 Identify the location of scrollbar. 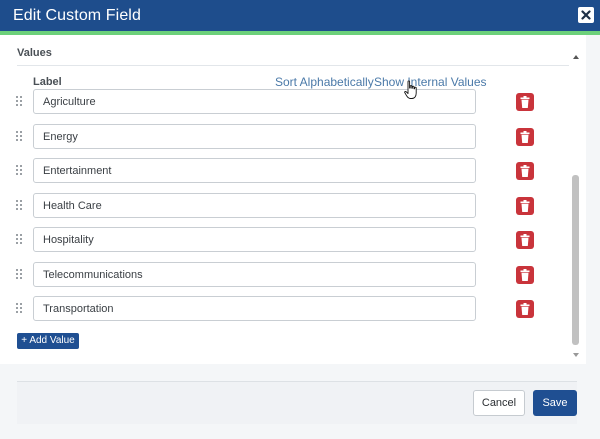
(576, 205).